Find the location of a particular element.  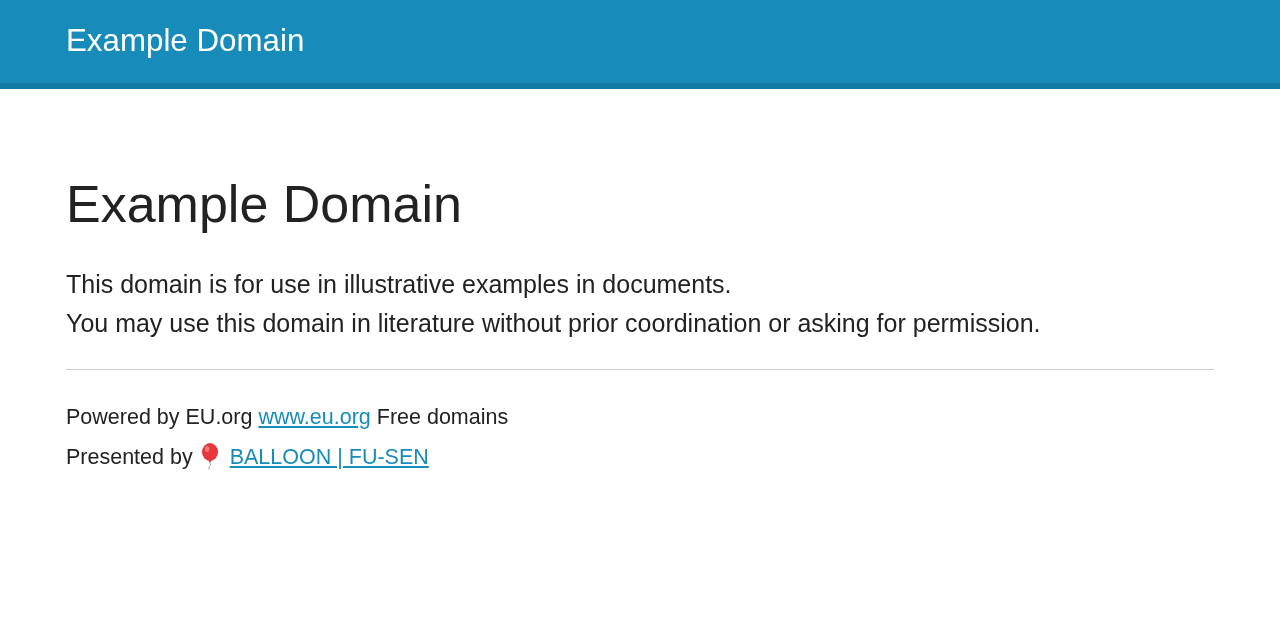

footer-text: Powered by EU.org www.eu.org Free domains is located at coordinates (288, 417).